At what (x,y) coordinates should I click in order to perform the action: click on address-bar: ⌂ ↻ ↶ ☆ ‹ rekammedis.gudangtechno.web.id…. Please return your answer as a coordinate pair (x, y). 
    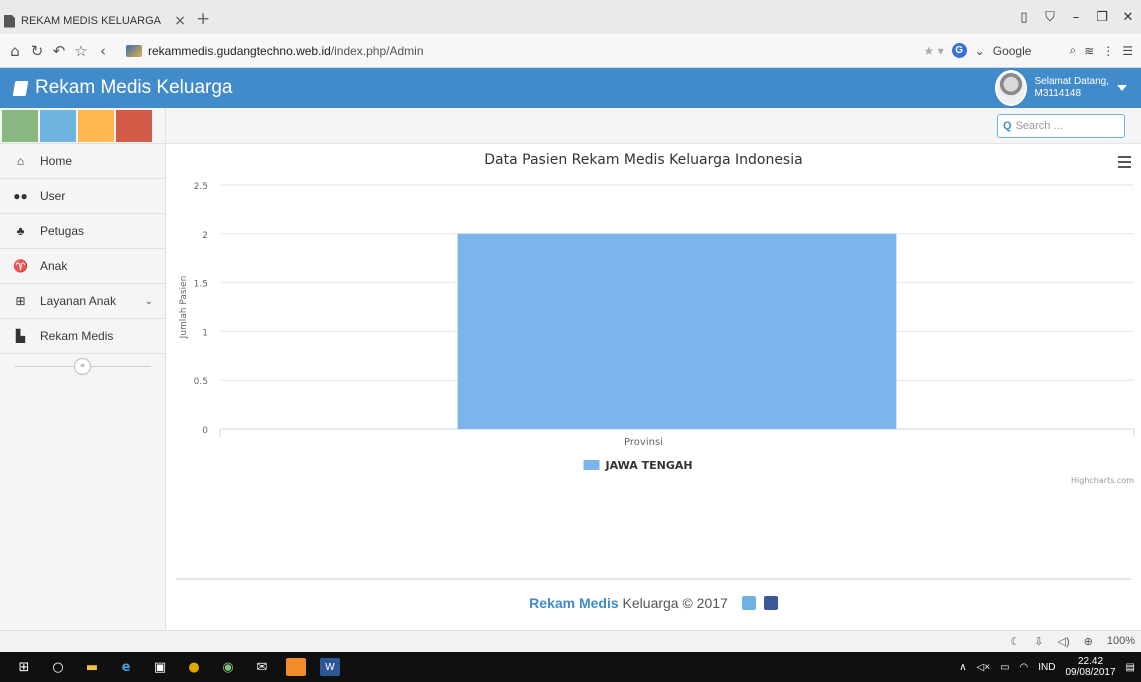
    Looking at the image, I should click on (570, 51).